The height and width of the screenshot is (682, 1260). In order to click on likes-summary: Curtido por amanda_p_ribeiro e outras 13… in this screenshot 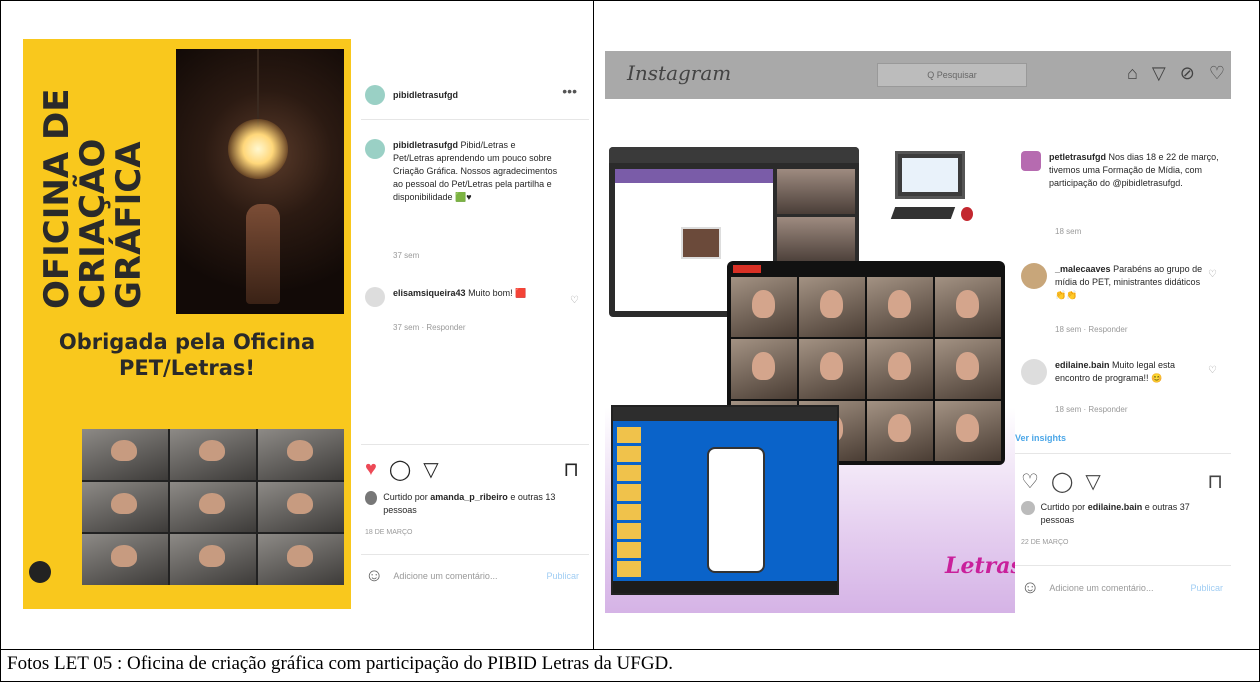, I will do `click(465, 504)`.